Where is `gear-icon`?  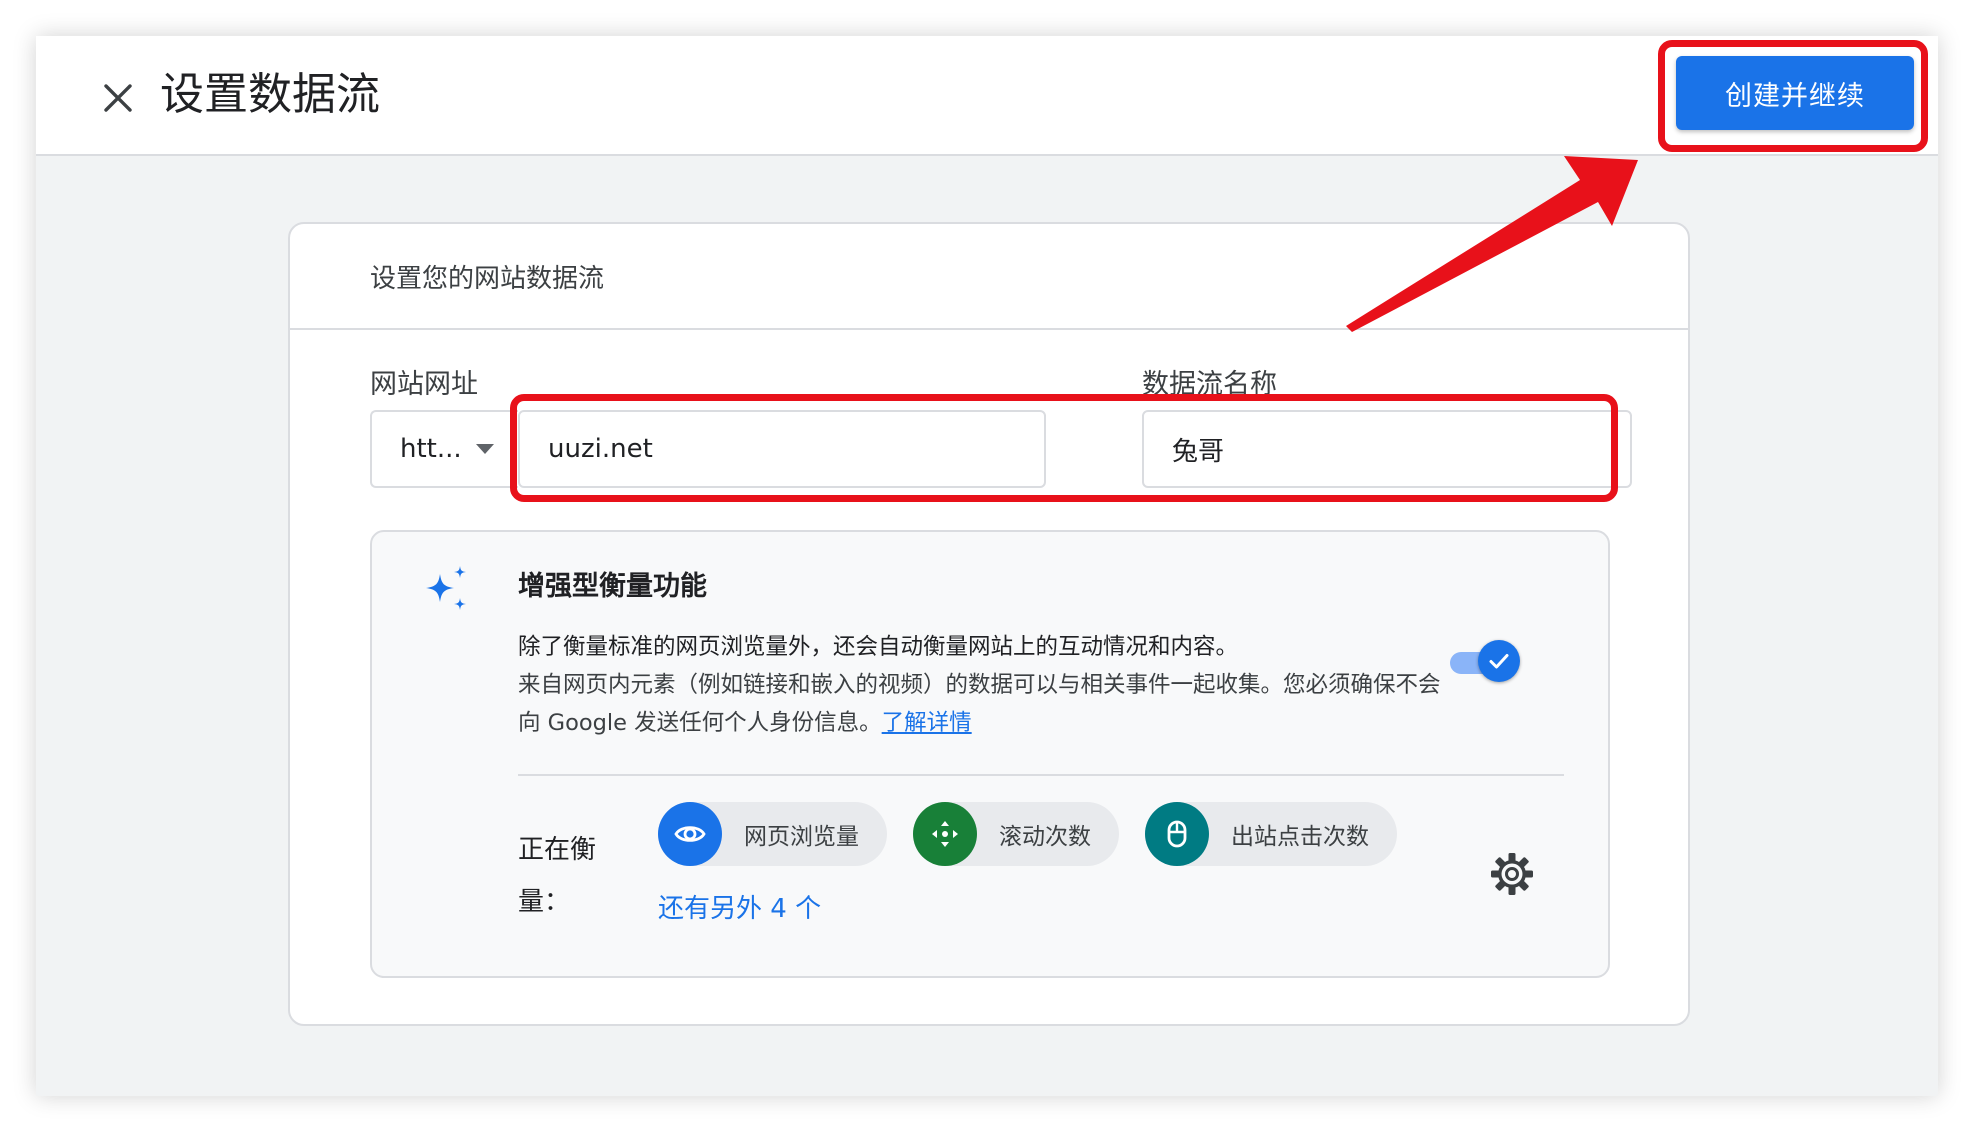
gear-icon is located at coordinates (1512, 874).